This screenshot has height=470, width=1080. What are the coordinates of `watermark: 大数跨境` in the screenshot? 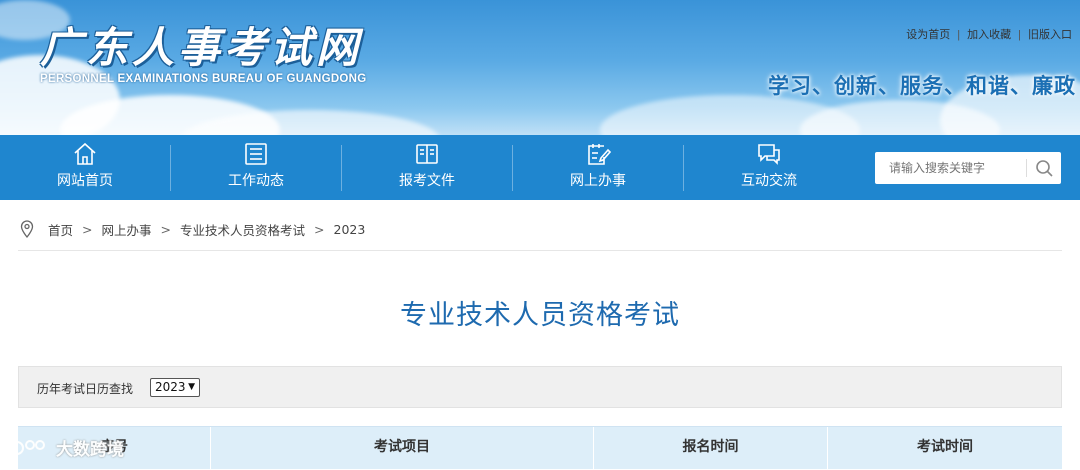 It's located at (66, 447).